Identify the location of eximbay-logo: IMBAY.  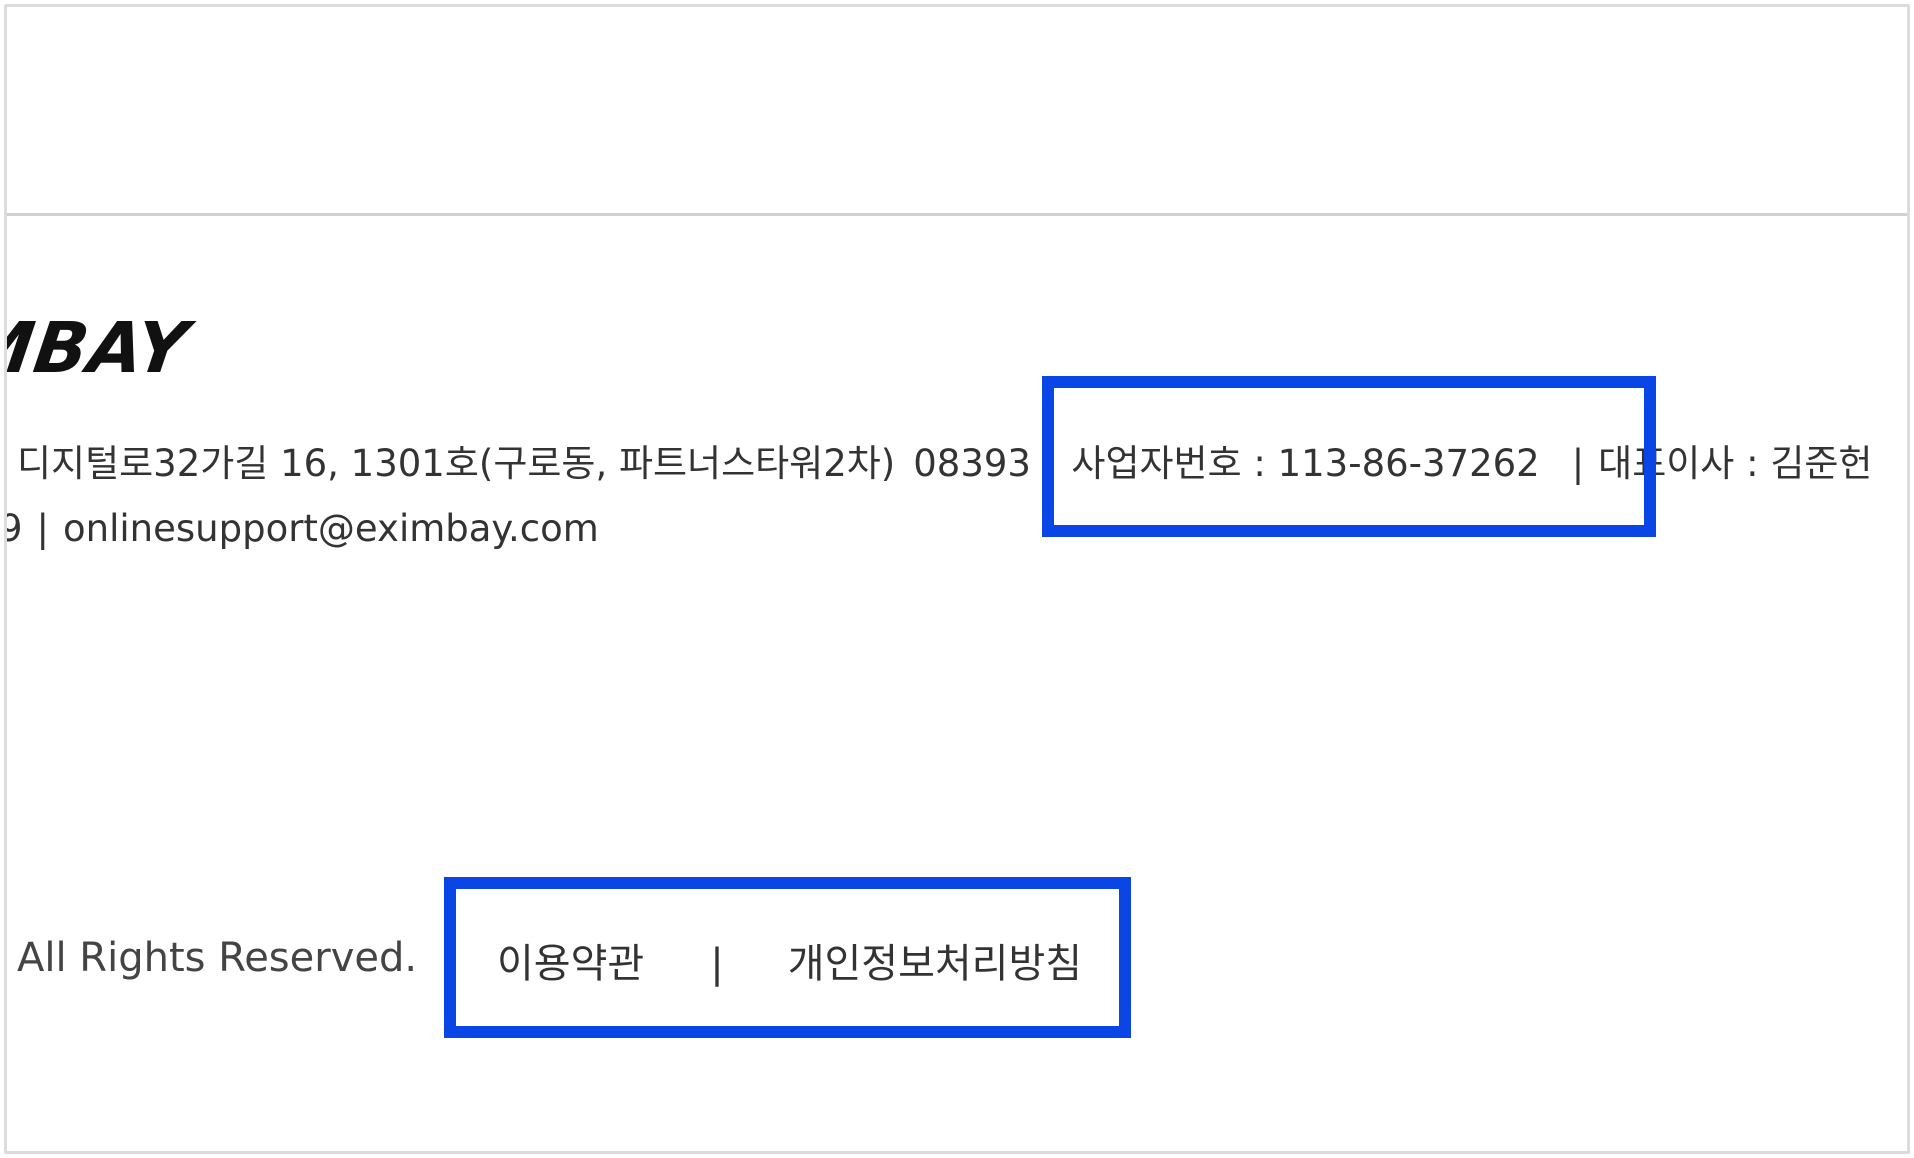
(99, 348).